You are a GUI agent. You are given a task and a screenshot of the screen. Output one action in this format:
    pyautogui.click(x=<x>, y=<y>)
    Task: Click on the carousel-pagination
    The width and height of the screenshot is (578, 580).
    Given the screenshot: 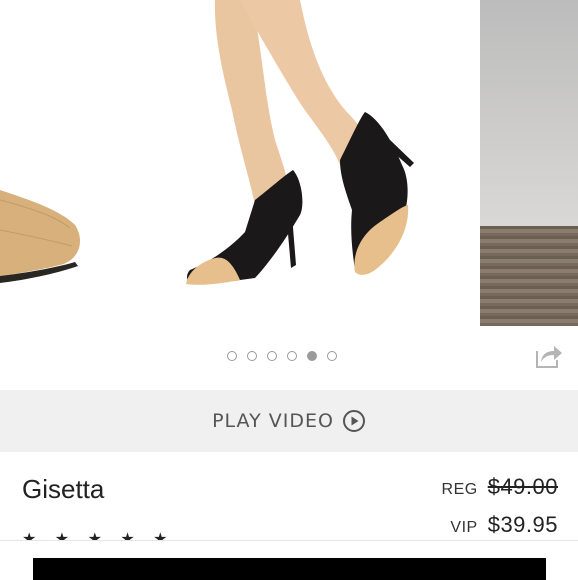 What is the action you would take?
    pyautogui.click(x=282, y=356)
    